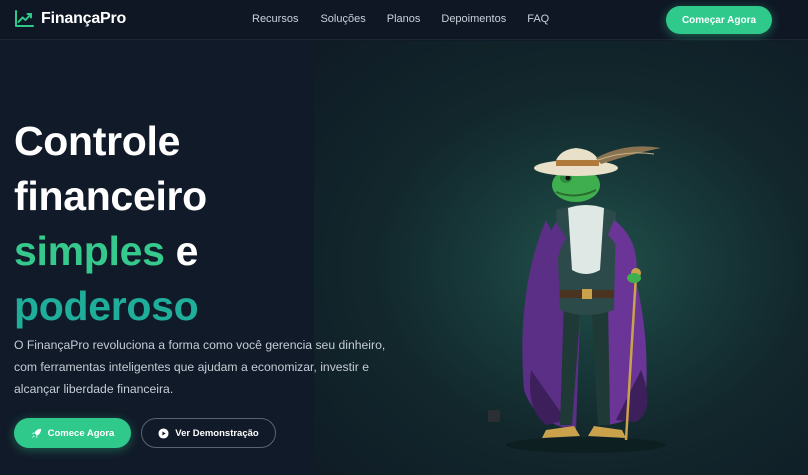  Describe the element at coordinates (719, 20) in the screenshot. I see `start-now-button: Começar Agora` at that location.